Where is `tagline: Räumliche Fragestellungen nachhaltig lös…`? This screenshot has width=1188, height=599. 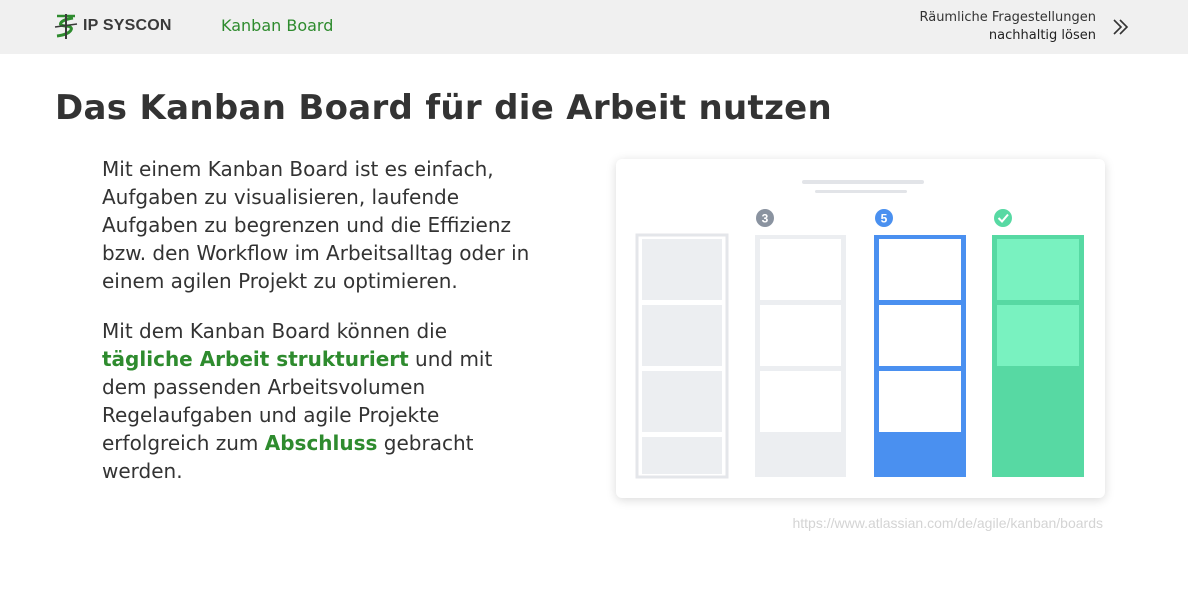 tagline: Räumliche Fragestellungen nachhaltig lös… is located at coordinates (1007, 27).